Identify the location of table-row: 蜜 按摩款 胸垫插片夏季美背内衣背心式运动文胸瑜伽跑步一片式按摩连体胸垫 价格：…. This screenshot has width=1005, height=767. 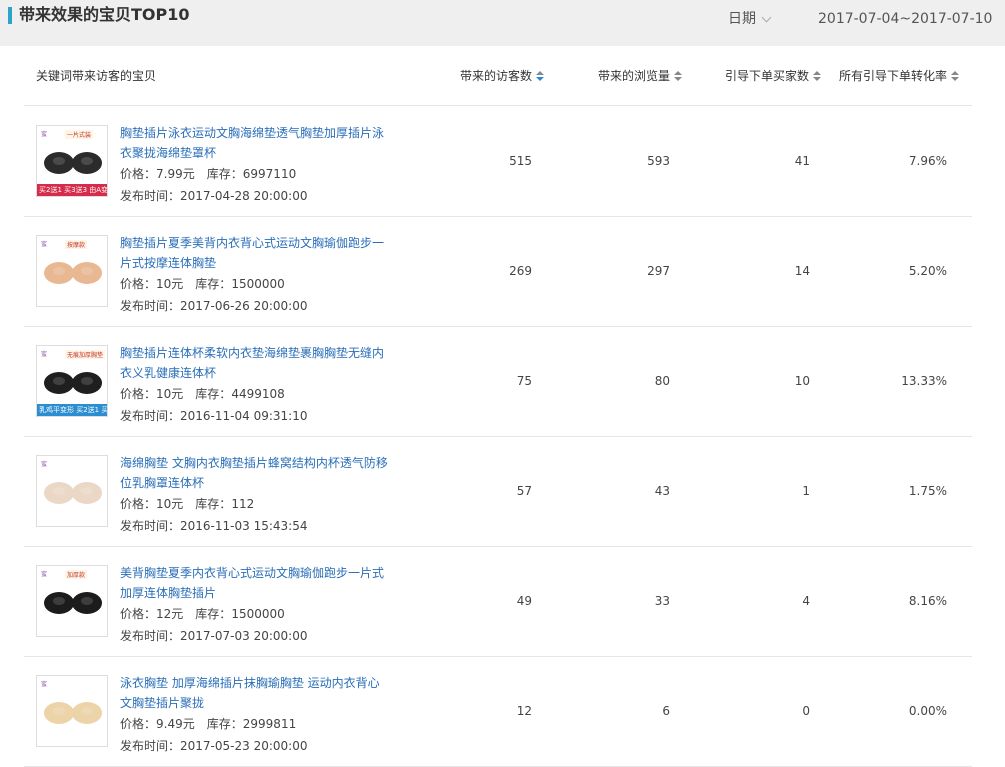
(498, 272).